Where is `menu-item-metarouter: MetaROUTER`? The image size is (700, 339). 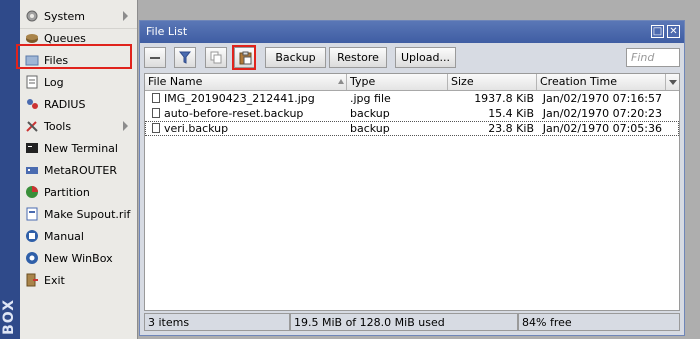 menu-item-metarouter: MetaROUTER is located at coordinates (78, 170).